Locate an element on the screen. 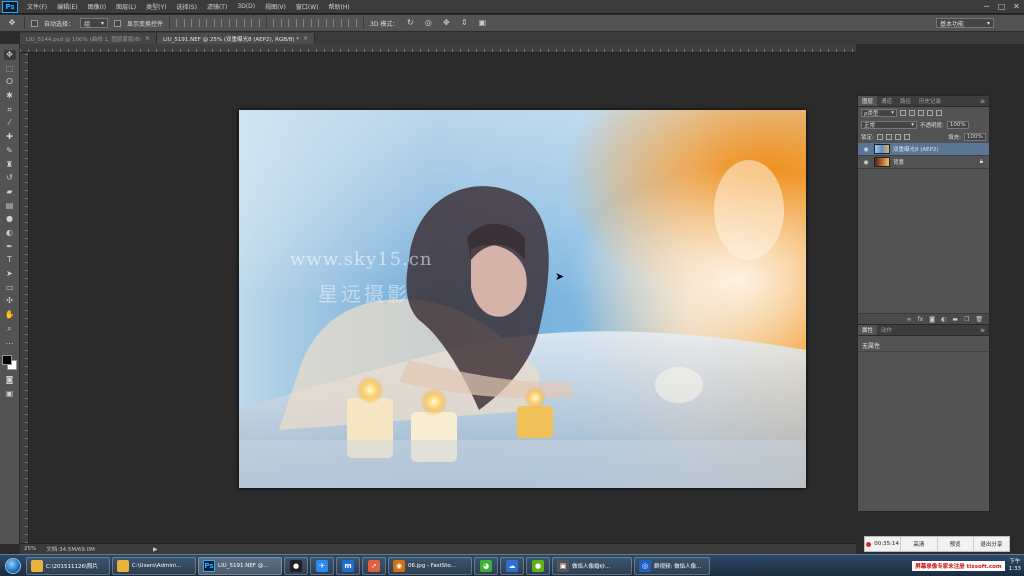 This screenshot has height=576, width=1024. taskbar-item-folder-photos: C:\201511126\照片 is located at coordinates (68, 565).